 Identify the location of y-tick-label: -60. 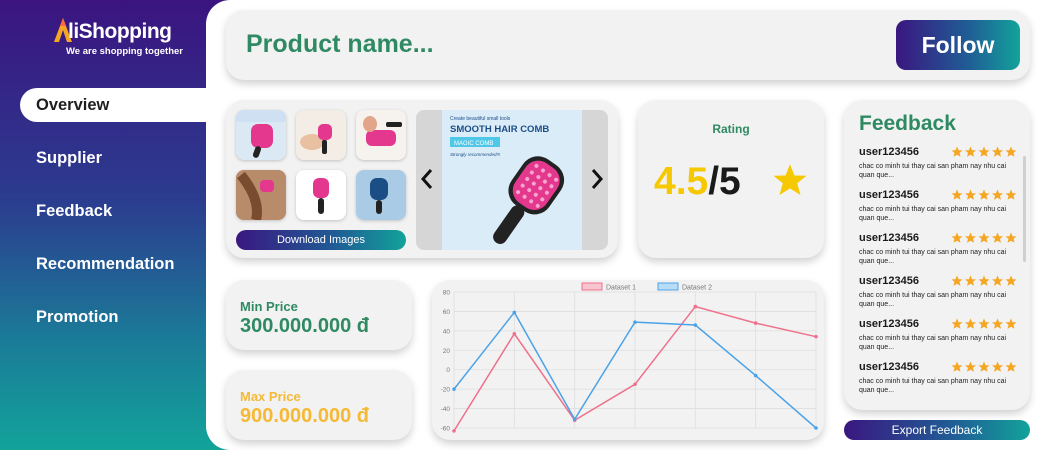
(446, 429).